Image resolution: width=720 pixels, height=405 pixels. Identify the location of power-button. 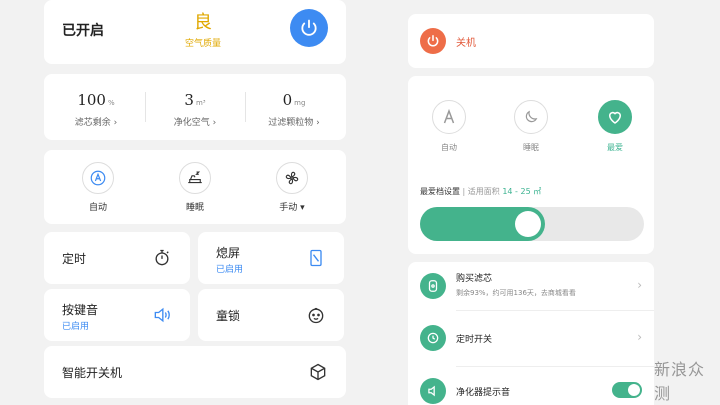
(309, 28).